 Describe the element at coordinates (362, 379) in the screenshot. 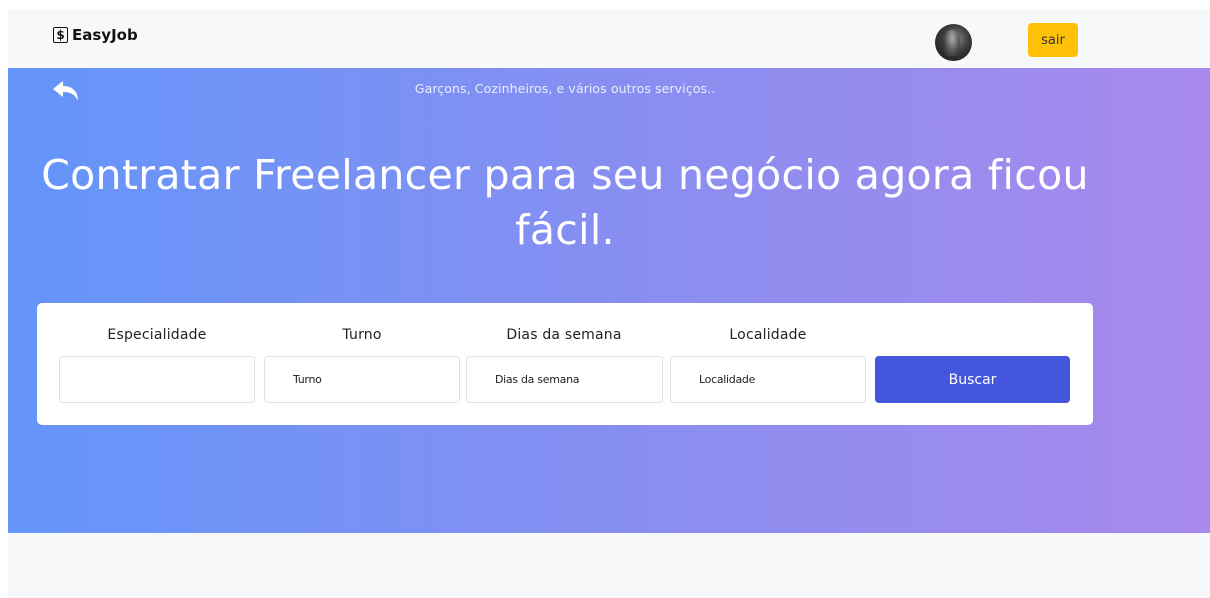

I see `shift-input` at that location.